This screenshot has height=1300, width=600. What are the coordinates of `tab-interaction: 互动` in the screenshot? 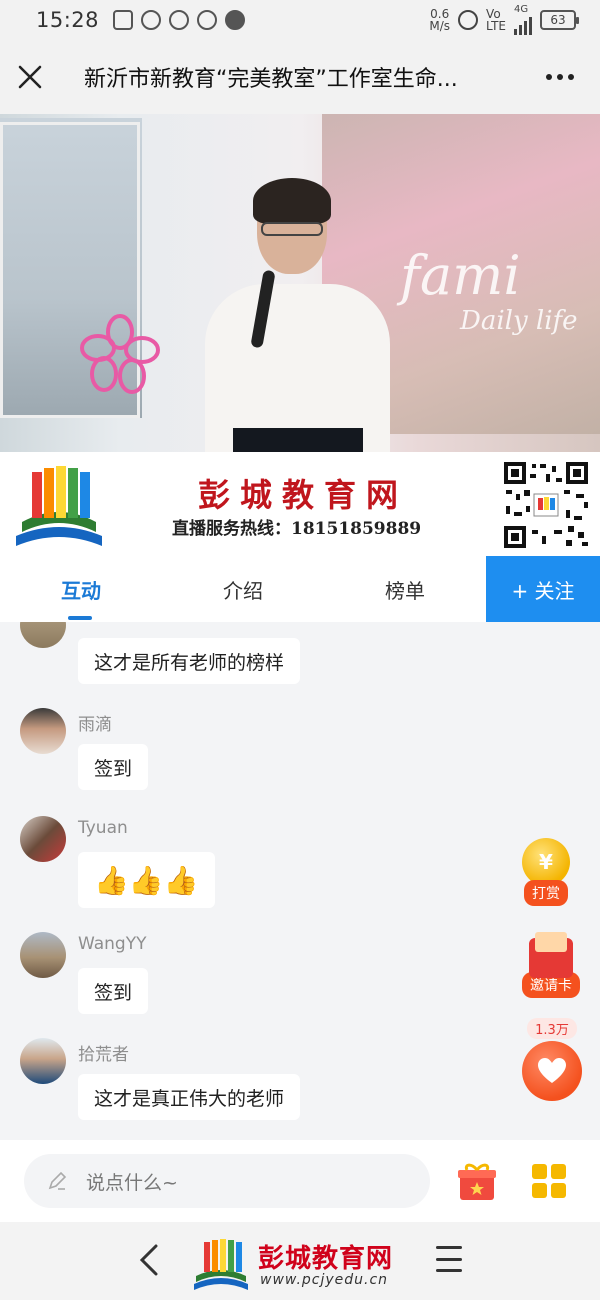 It's located at (81, 589).